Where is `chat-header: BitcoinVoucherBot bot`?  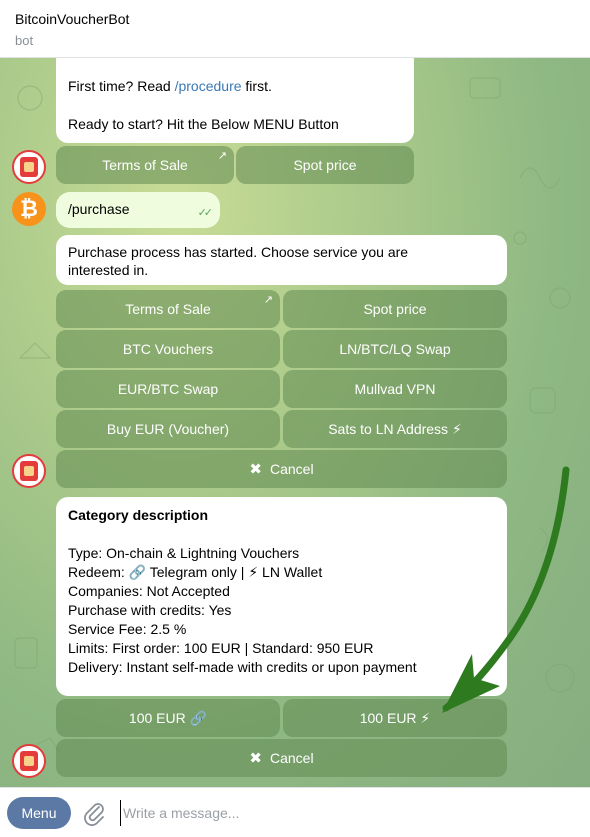
chat-header: BitcoinVoucherBot bot is located at coordinates (295, 29).